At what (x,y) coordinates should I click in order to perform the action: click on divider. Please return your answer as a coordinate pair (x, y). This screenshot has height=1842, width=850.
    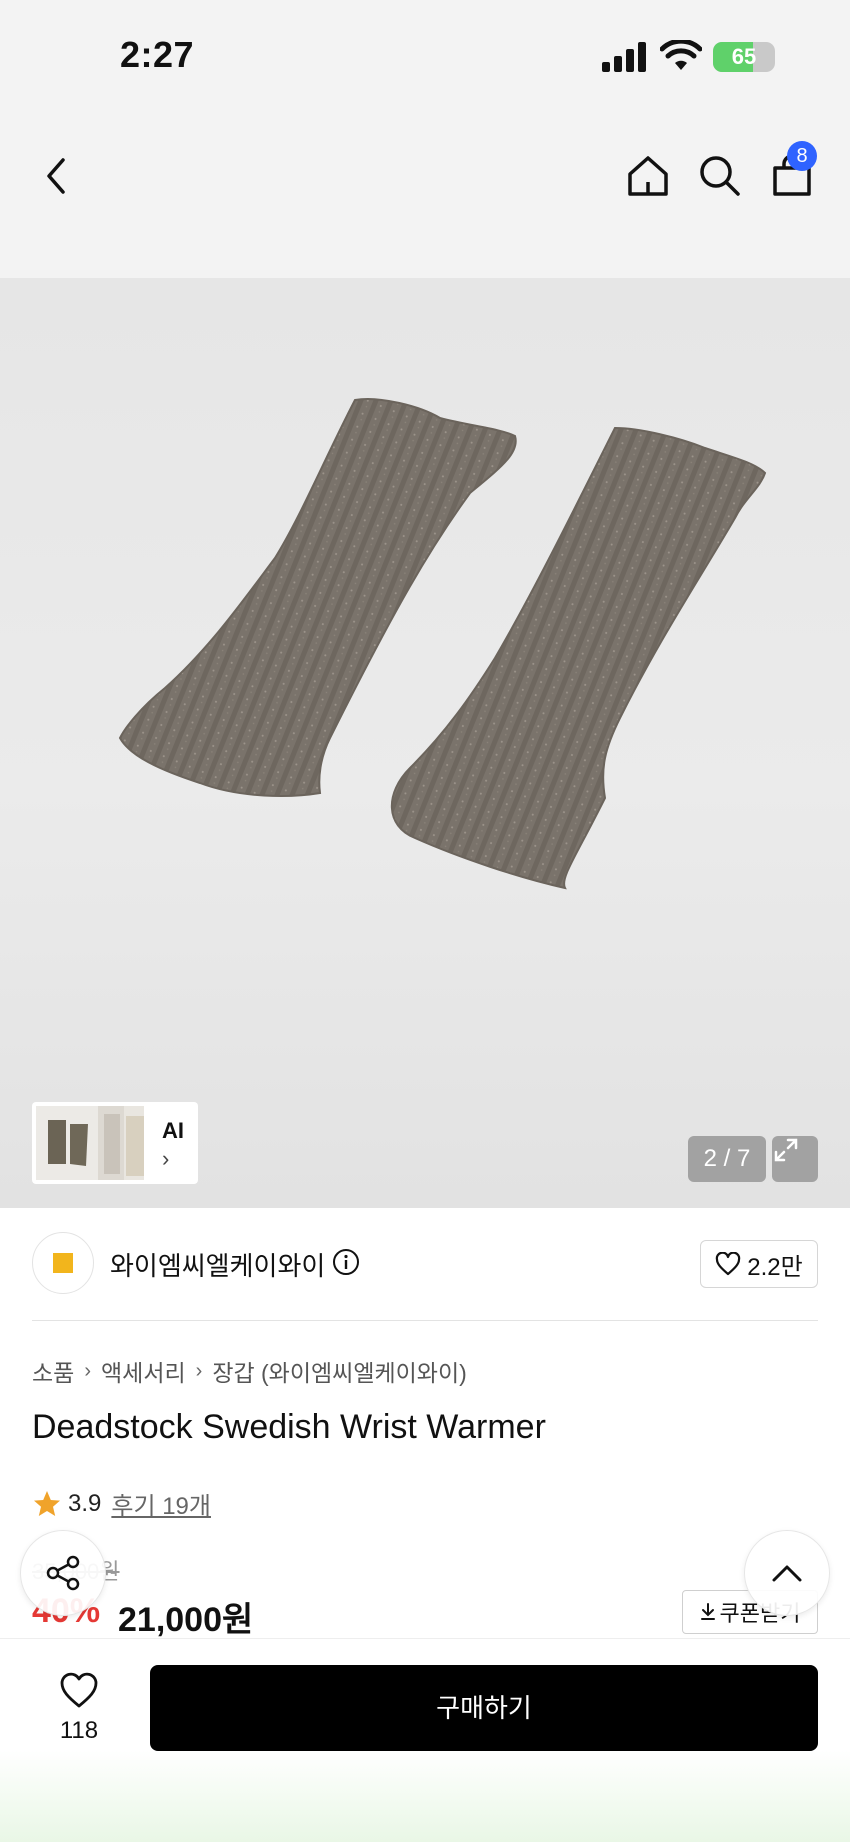
    Looking at the image, I should click on (425, 1320).